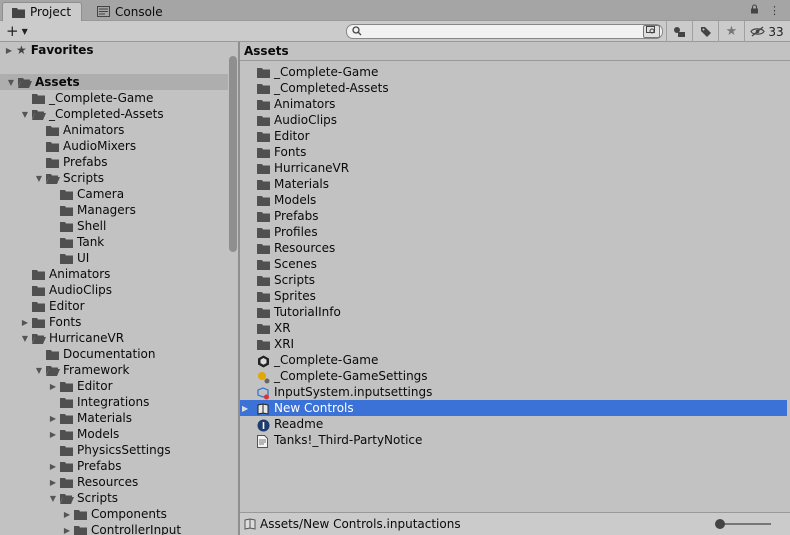 The height and width of the screenshot is (535, 790). I want to click on hidden-packages-toggle: 33, so click(766, 31).